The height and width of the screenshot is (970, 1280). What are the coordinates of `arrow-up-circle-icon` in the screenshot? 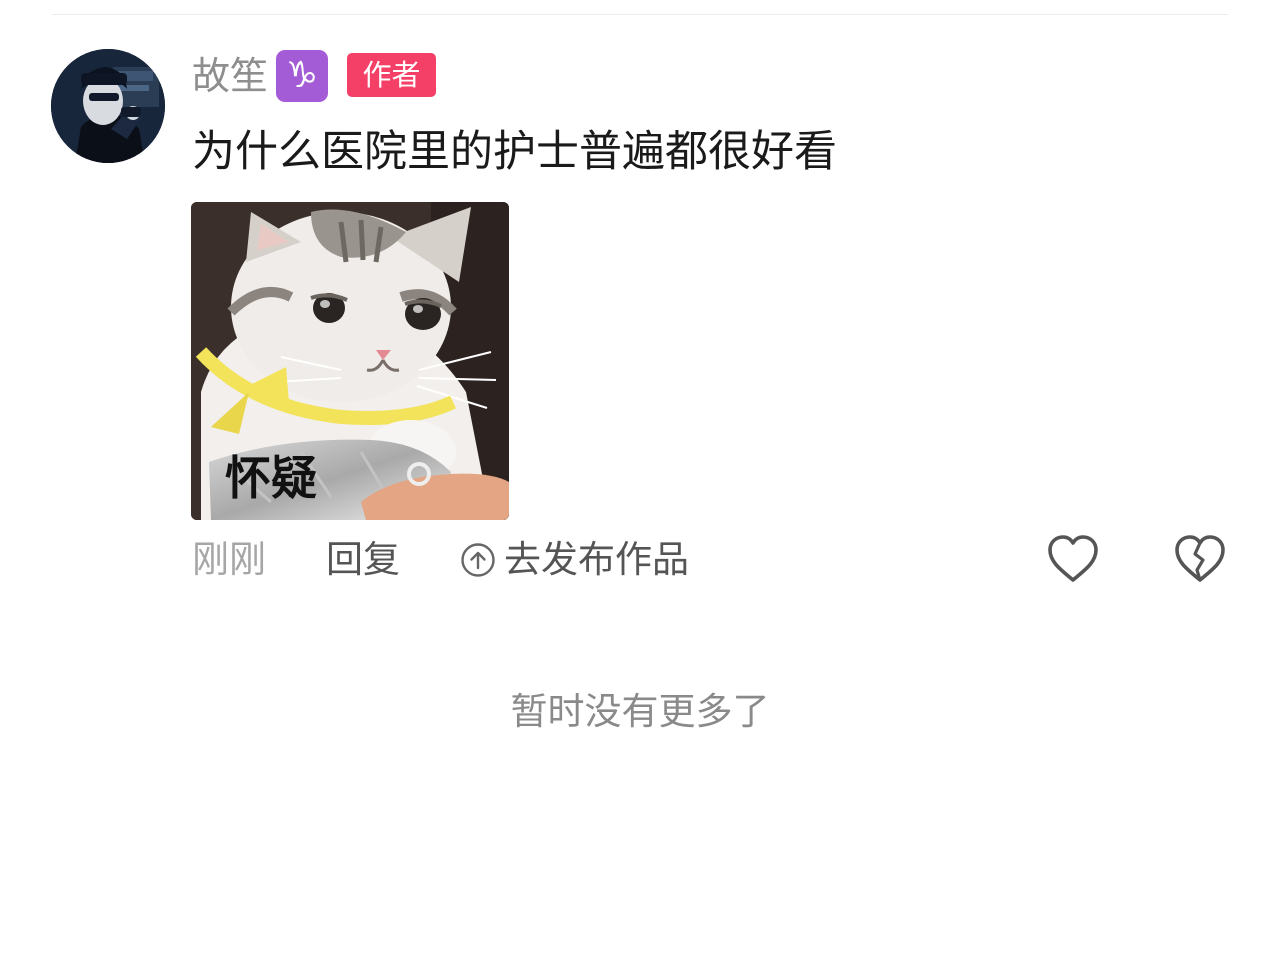 It's located at (478, 560).